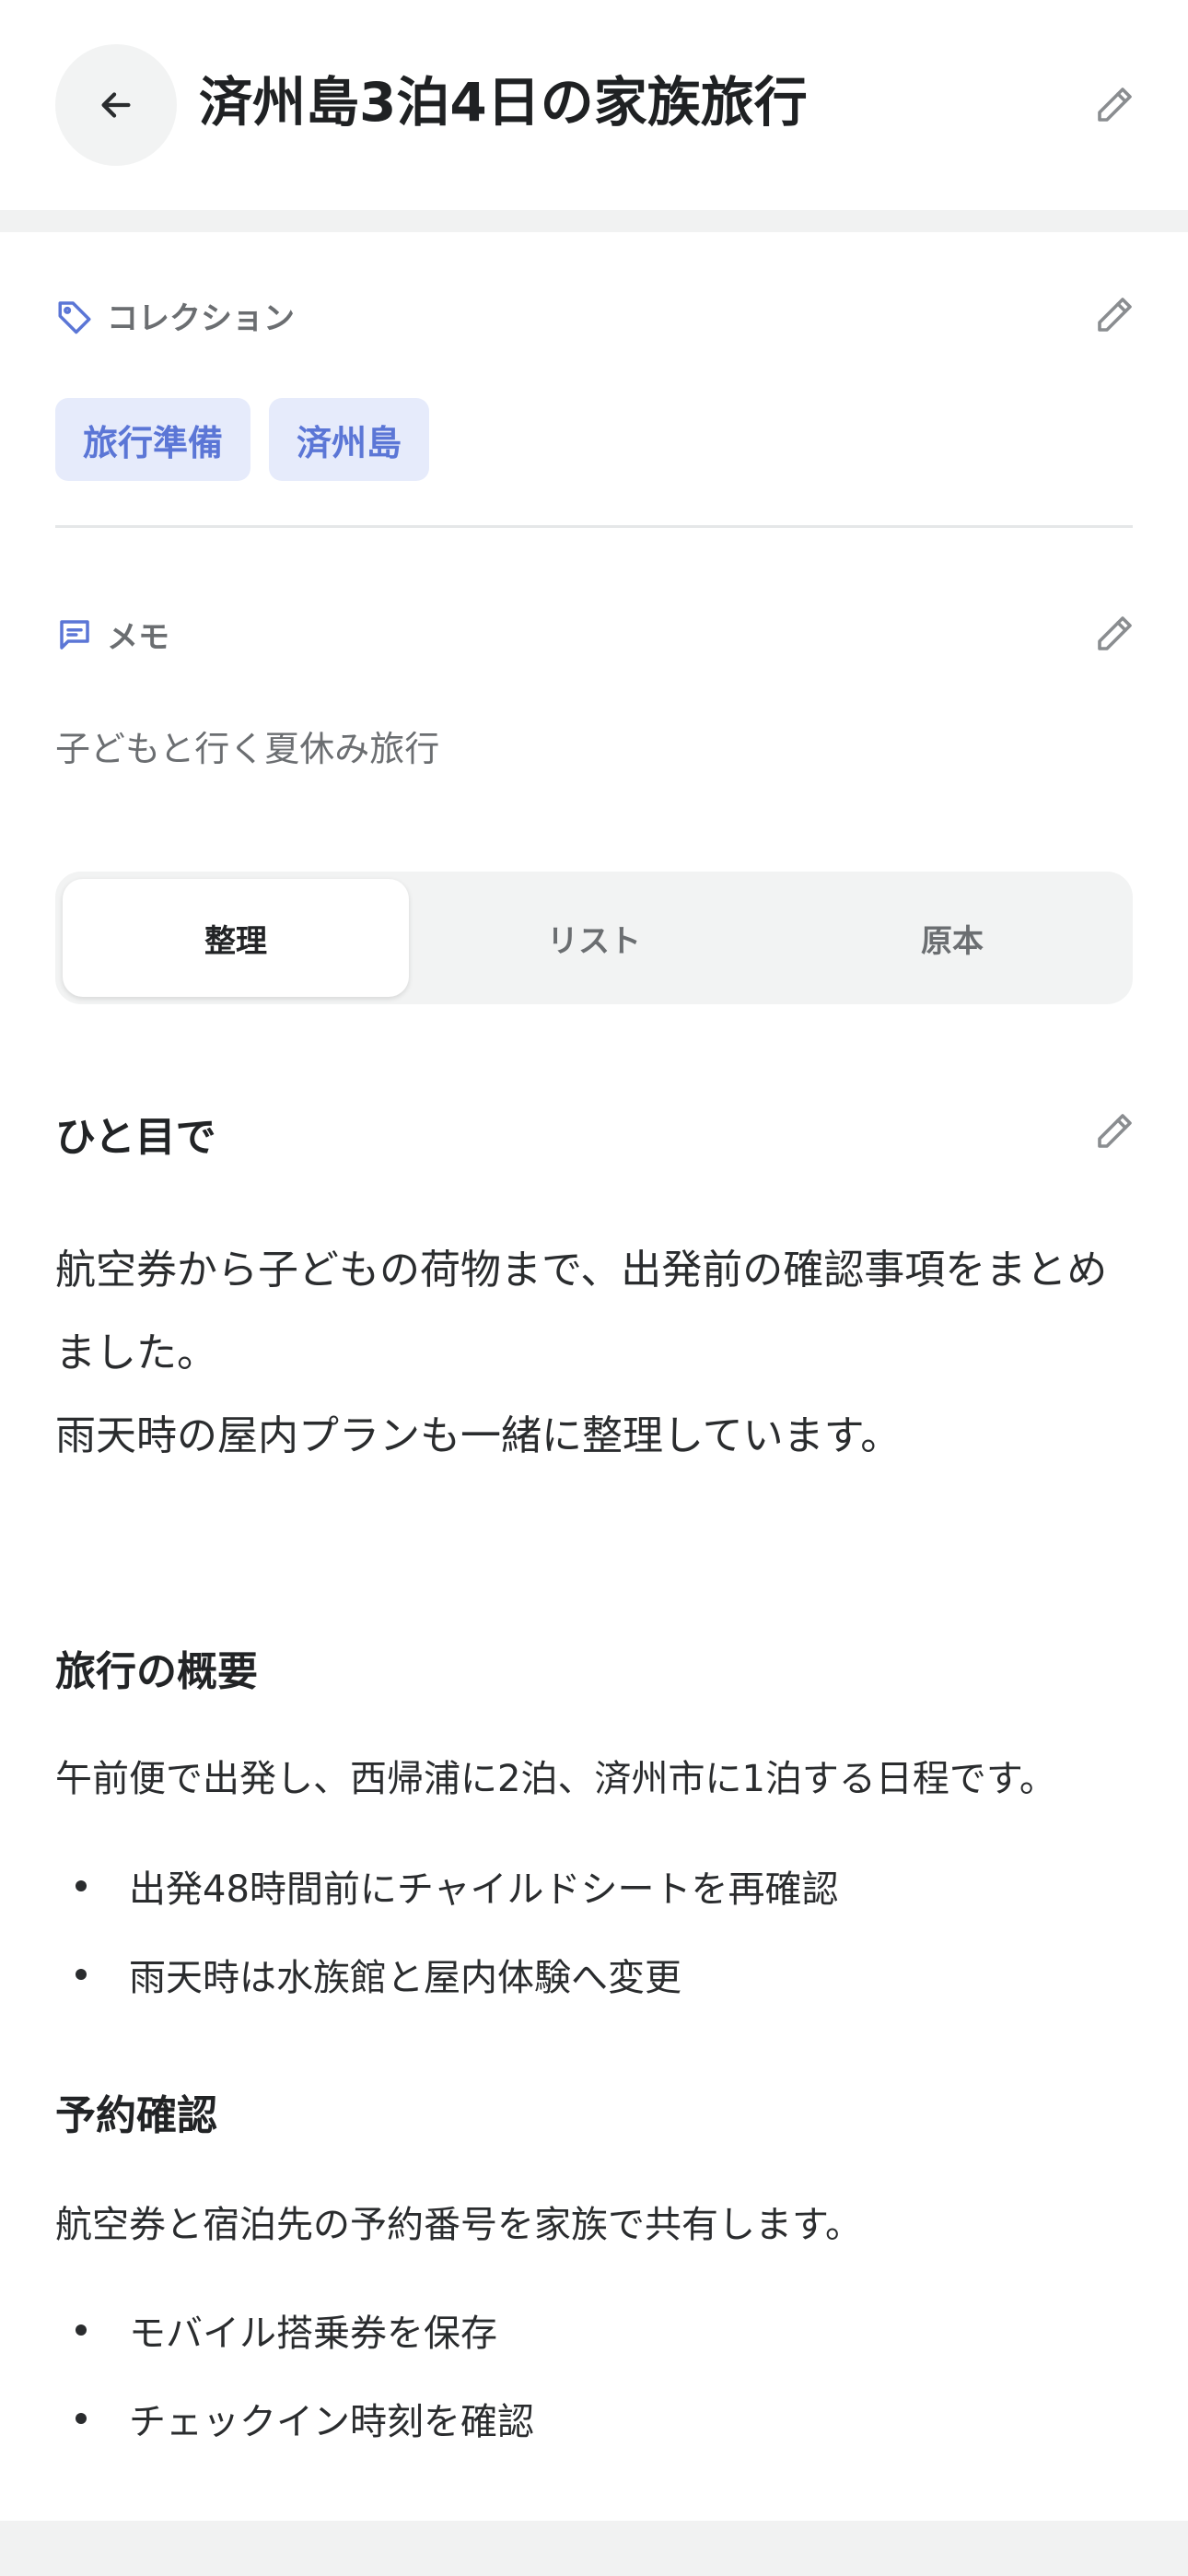  I want to click on list-item: 雨天時は水族館と屋内体験へ変更, so click(368, 1974).